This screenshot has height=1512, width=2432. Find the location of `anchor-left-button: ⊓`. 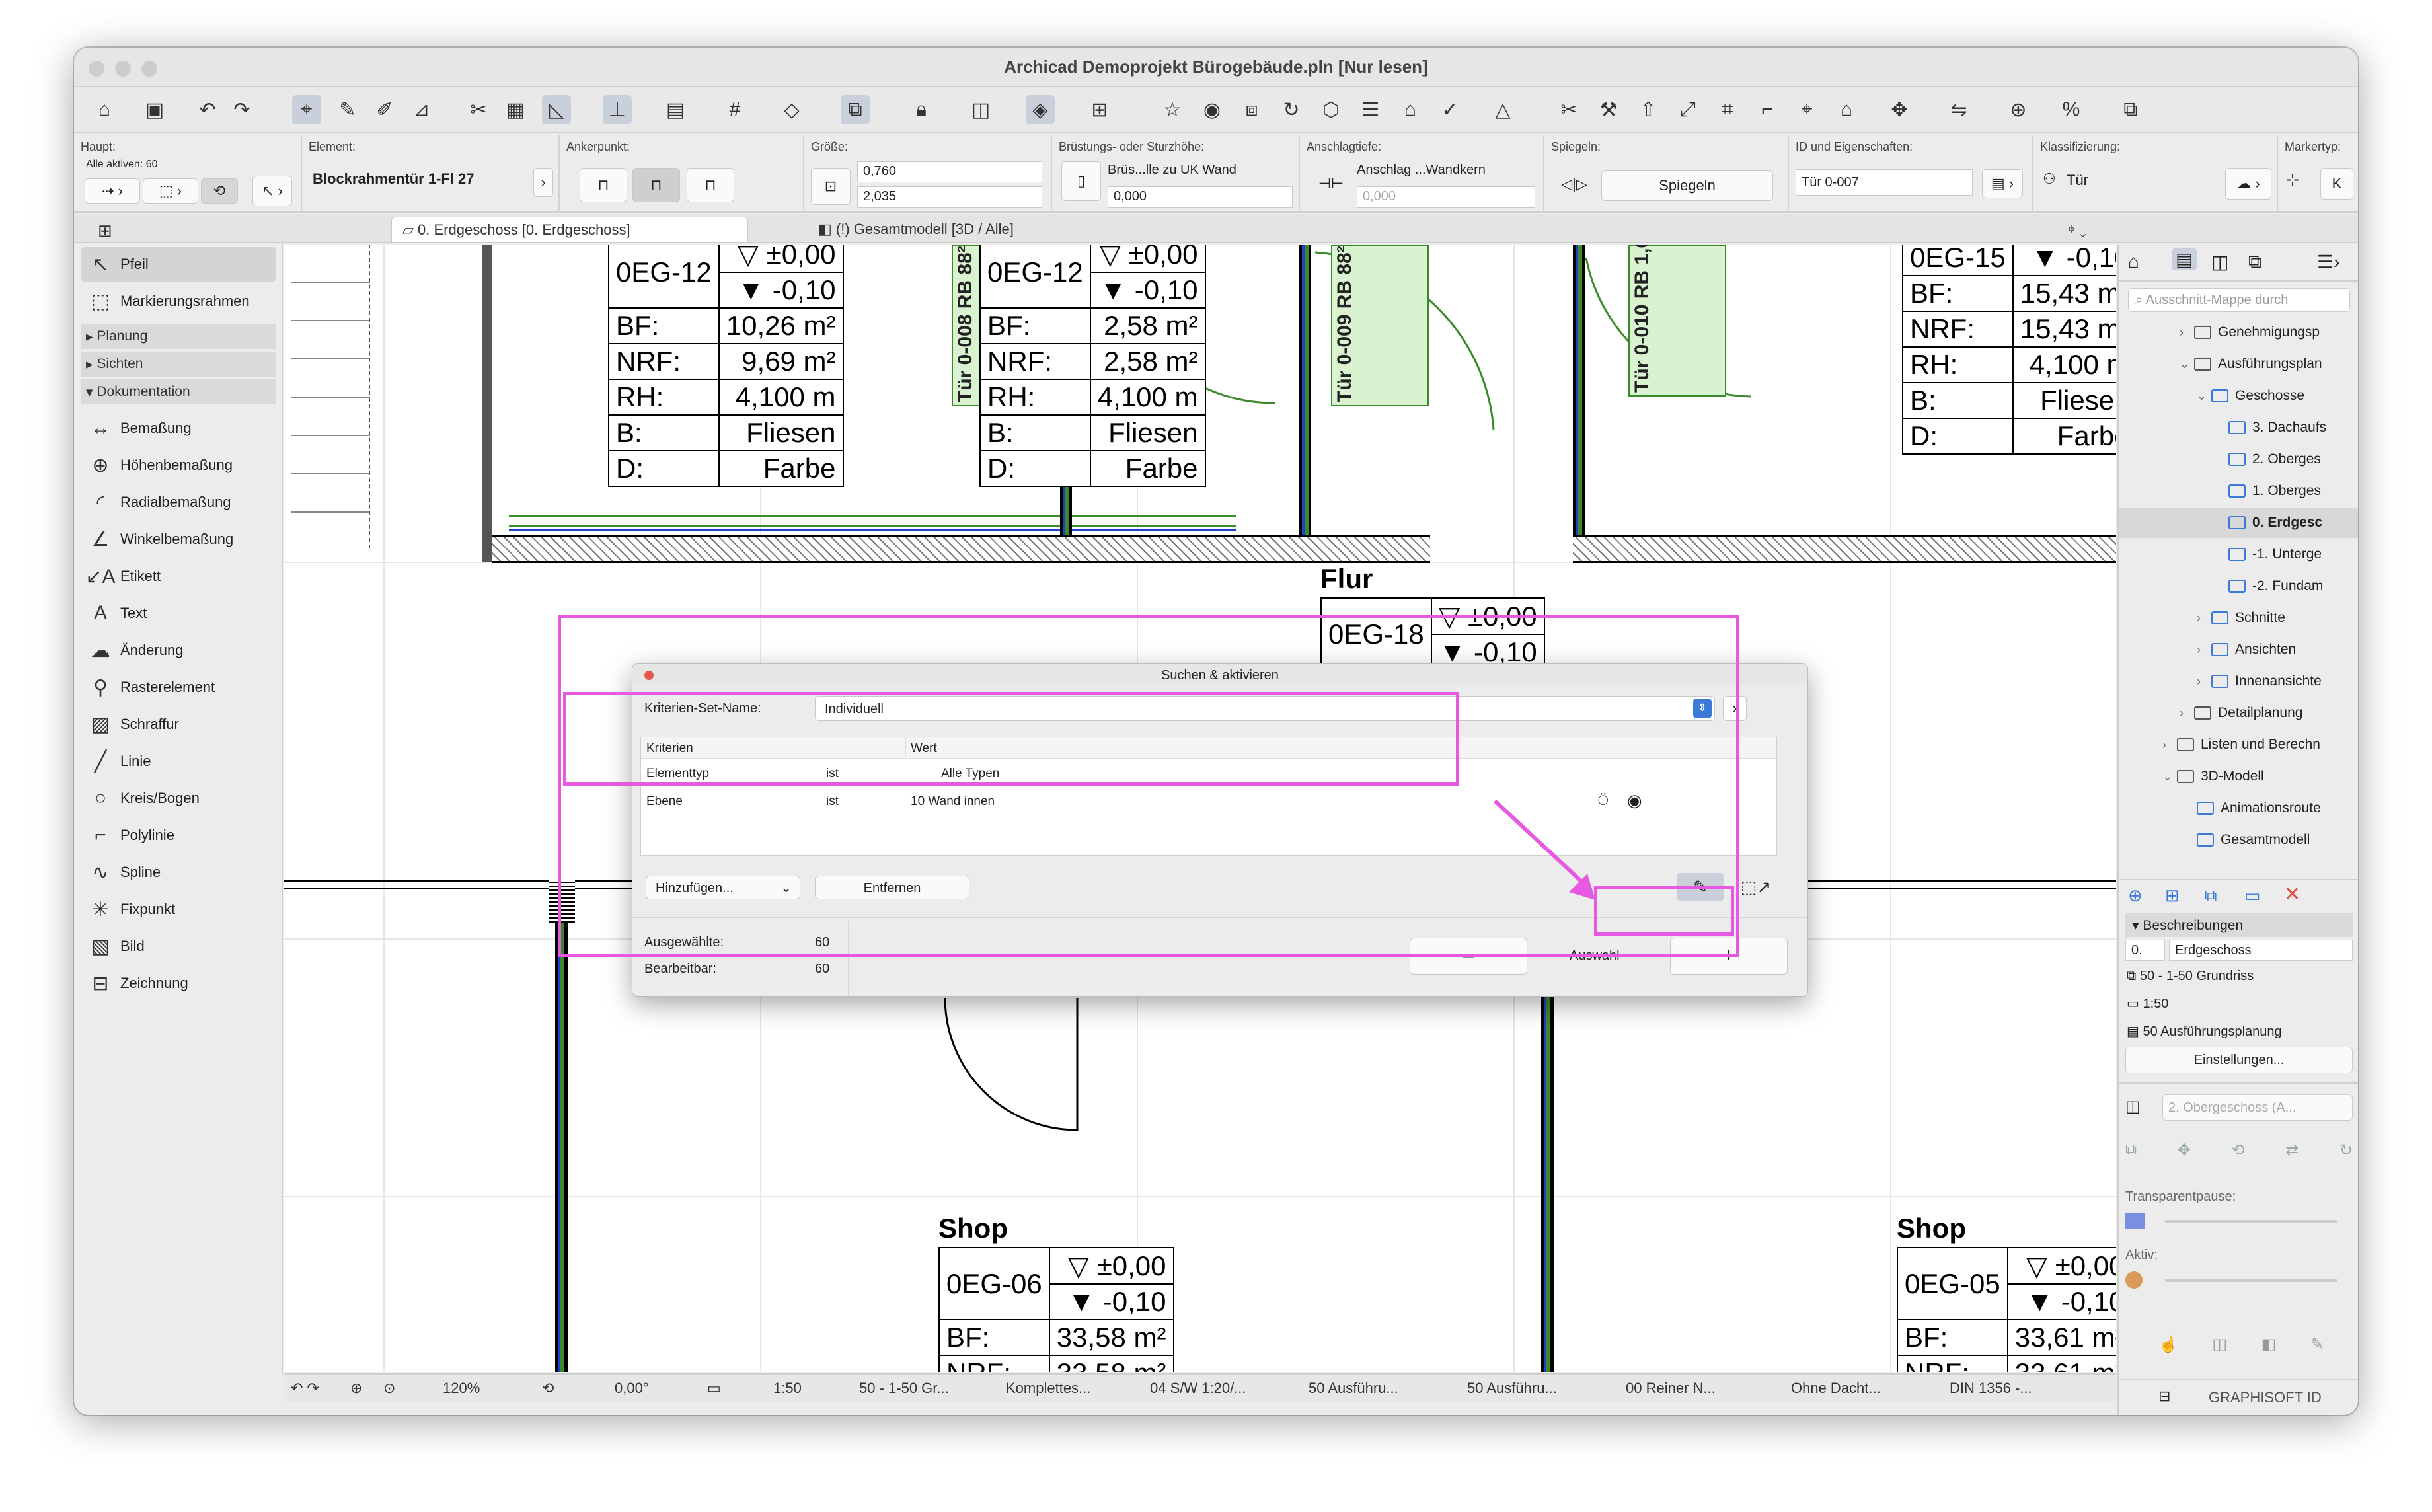

anchor-left-button: ⊓ is located at coordinates (603, 185).